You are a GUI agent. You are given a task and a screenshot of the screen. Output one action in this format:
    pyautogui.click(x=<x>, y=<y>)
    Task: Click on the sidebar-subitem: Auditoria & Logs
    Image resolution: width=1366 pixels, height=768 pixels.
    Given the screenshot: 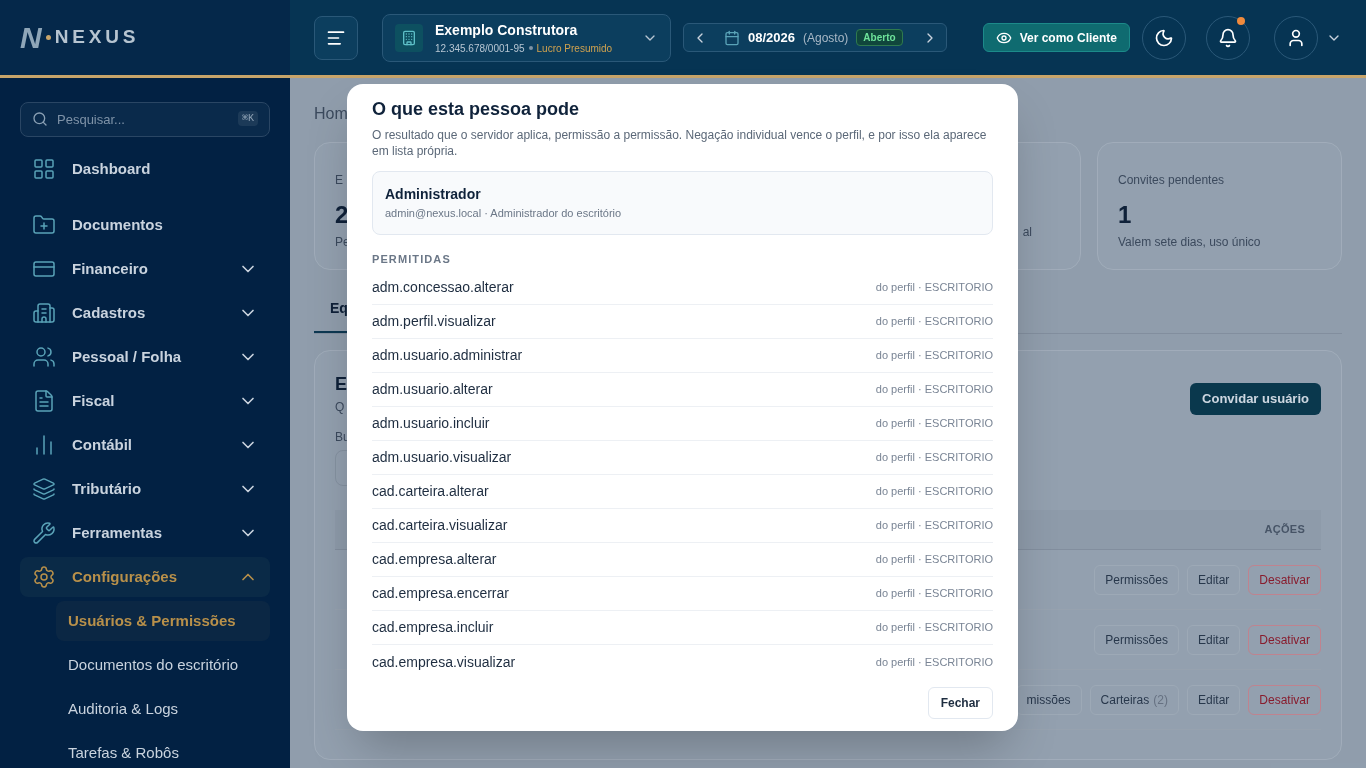 What is the action you would take?
    pyautogui.click(x=163, y=709)
    